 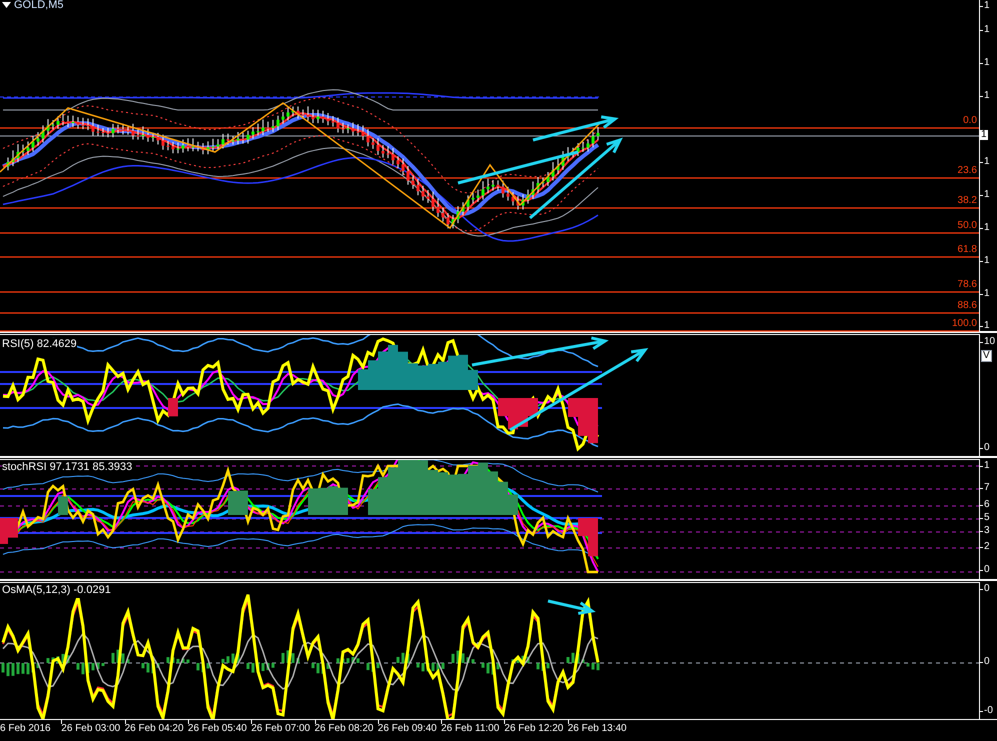 What do you see at coordinates (25, 729) in the screenshot?
I see `time-label: 6 Feb 2016` at bounding box center [25, 729].